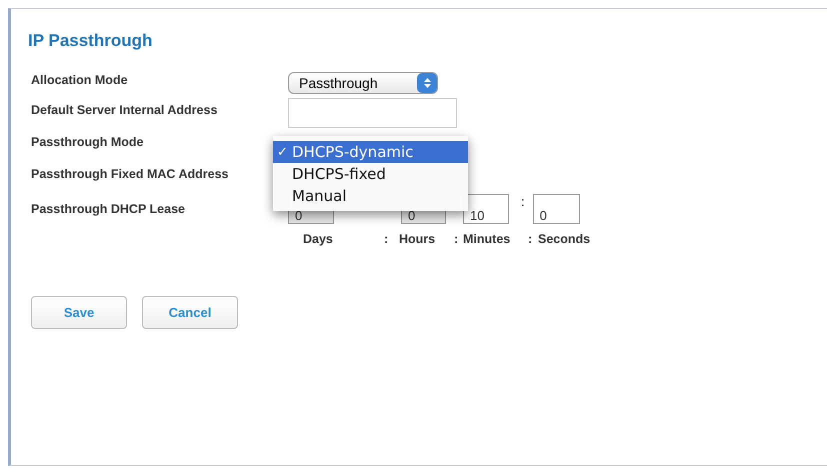  I want to click on unit-label: Minutes, so click(487, 239).